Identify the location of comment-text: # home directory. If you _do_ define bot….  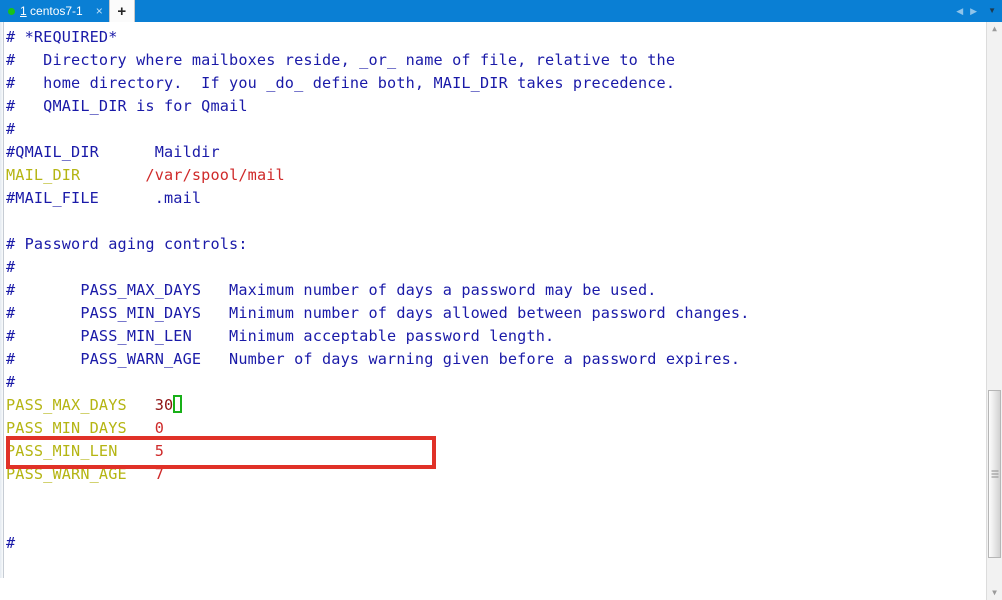
(341, 83).